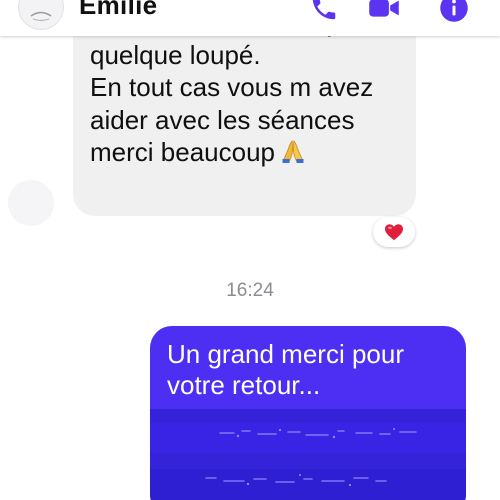 The height and width of the screenshot is (500, 500). I want to click on contact-avatar, so click(41, 15).